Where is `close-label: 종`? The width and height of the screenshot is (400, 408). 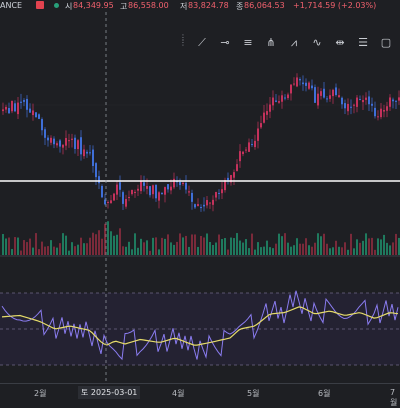
close-label: 종 is located at coordinates (240, 6).